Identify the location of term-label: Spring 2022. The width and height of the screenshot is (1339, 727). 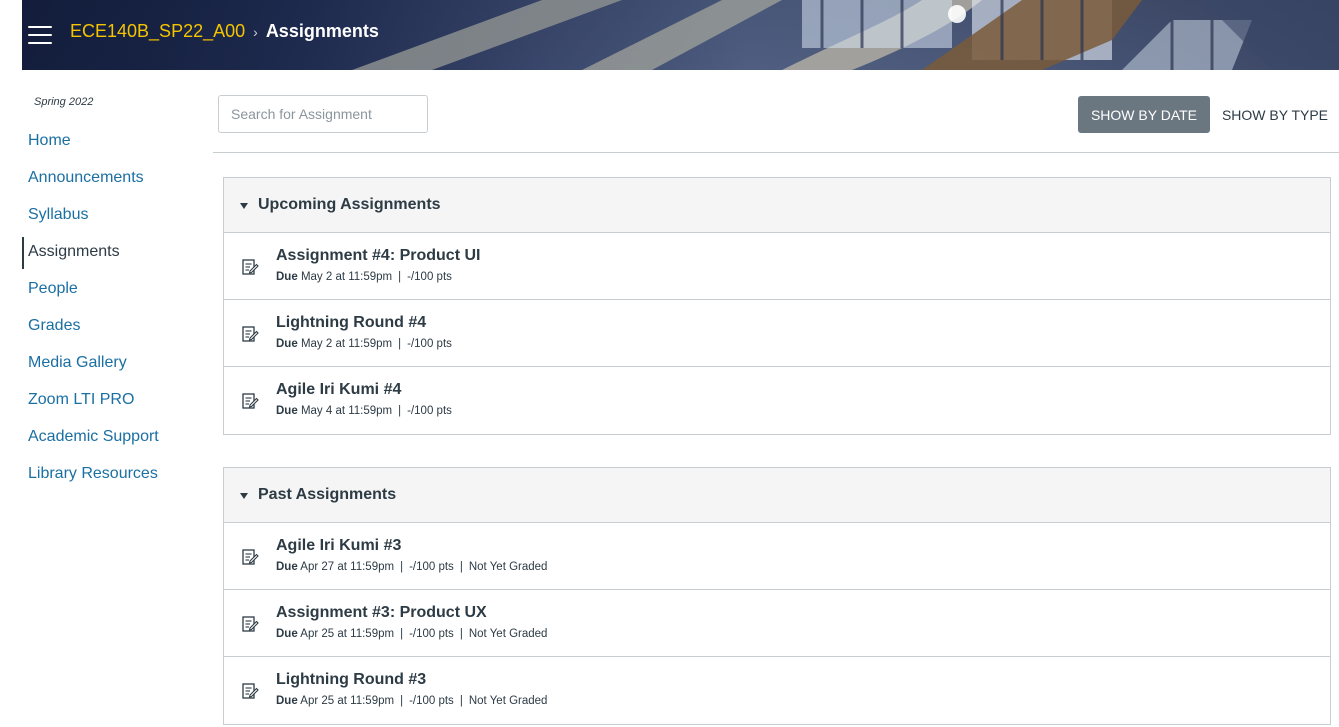
(64, 102).